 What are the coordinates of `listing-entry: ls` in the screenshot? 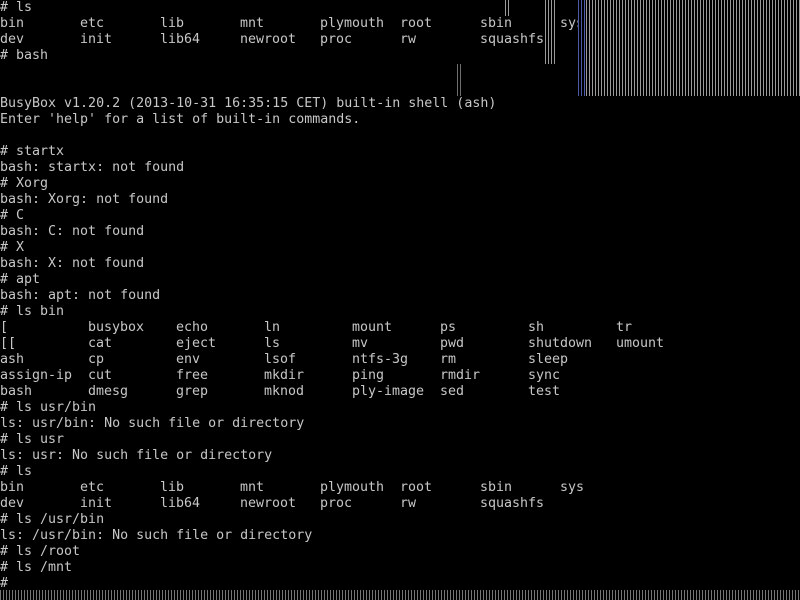 It's located at (272, 343).